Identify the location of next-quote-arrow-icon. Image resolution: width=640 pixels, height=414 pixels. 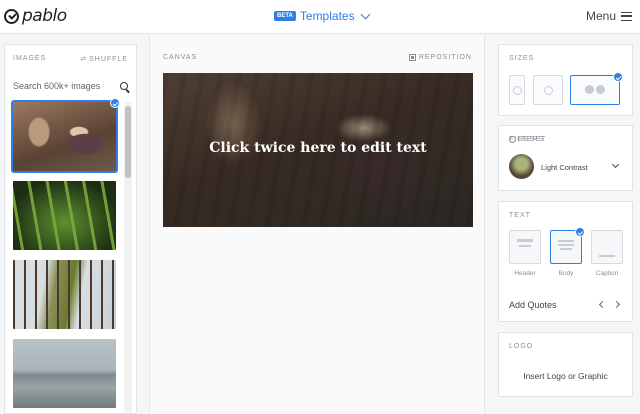
(616, 304).